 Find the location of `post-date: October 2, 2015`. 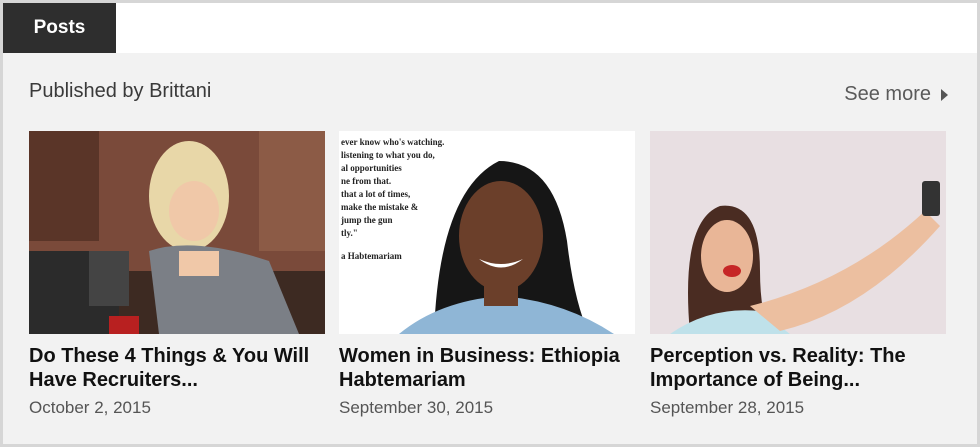

post-date: October 2, 2015 is located at coordinates (90, 407).